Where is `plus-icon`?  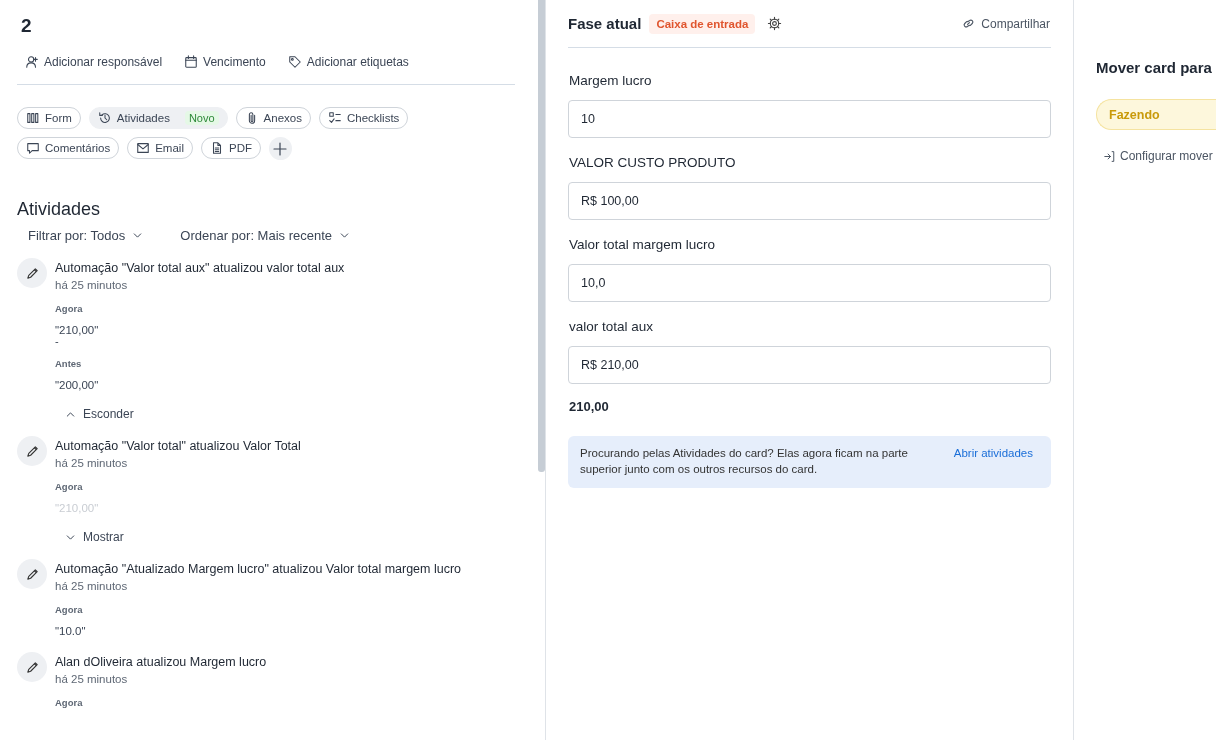
plus-icon is located at coordinates (280, 148).